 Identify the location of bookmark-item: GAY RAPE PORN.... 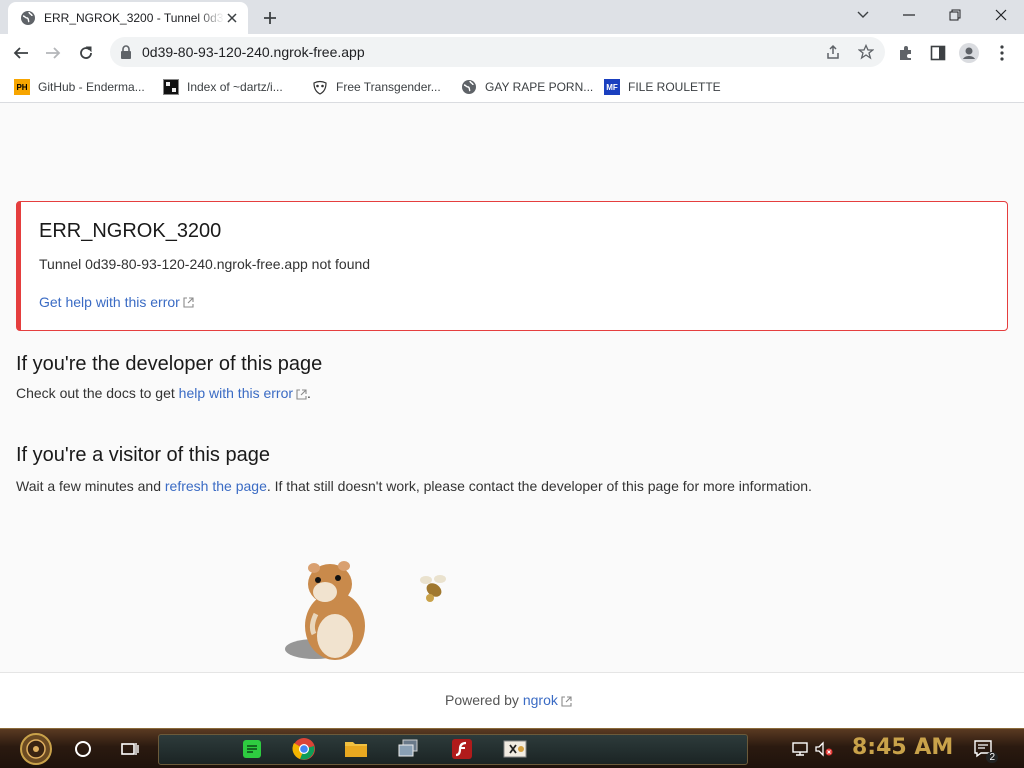
(527, 87).